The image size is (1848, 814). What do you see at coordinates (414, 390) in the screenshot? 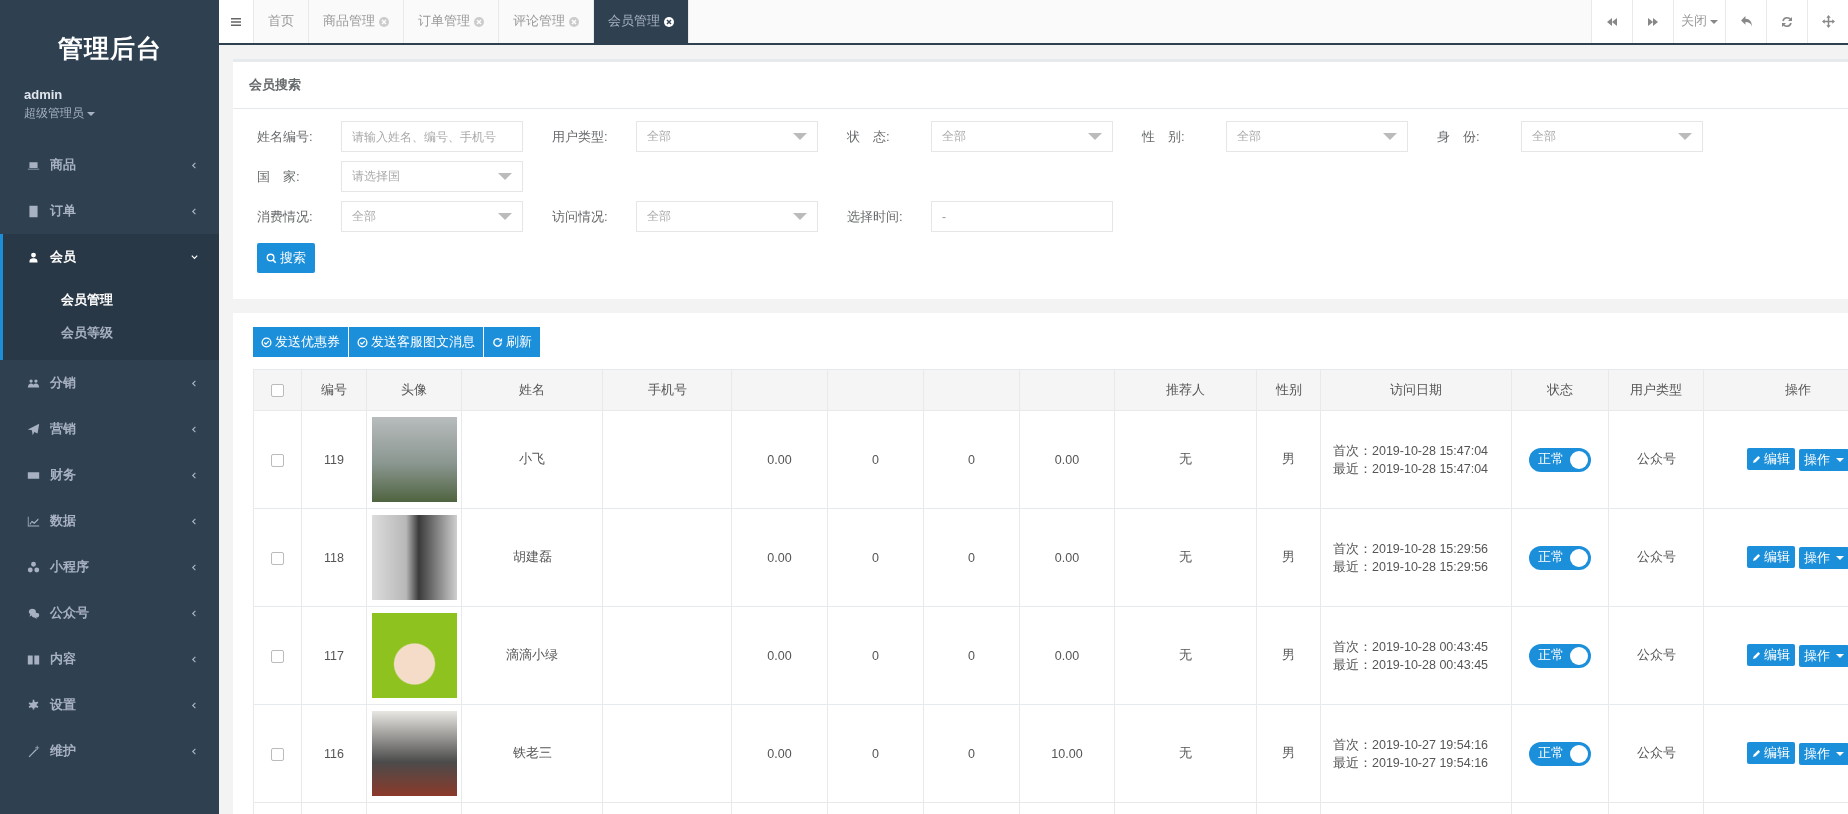
I see `column-header: 头像` at bounding box center [414, 390].